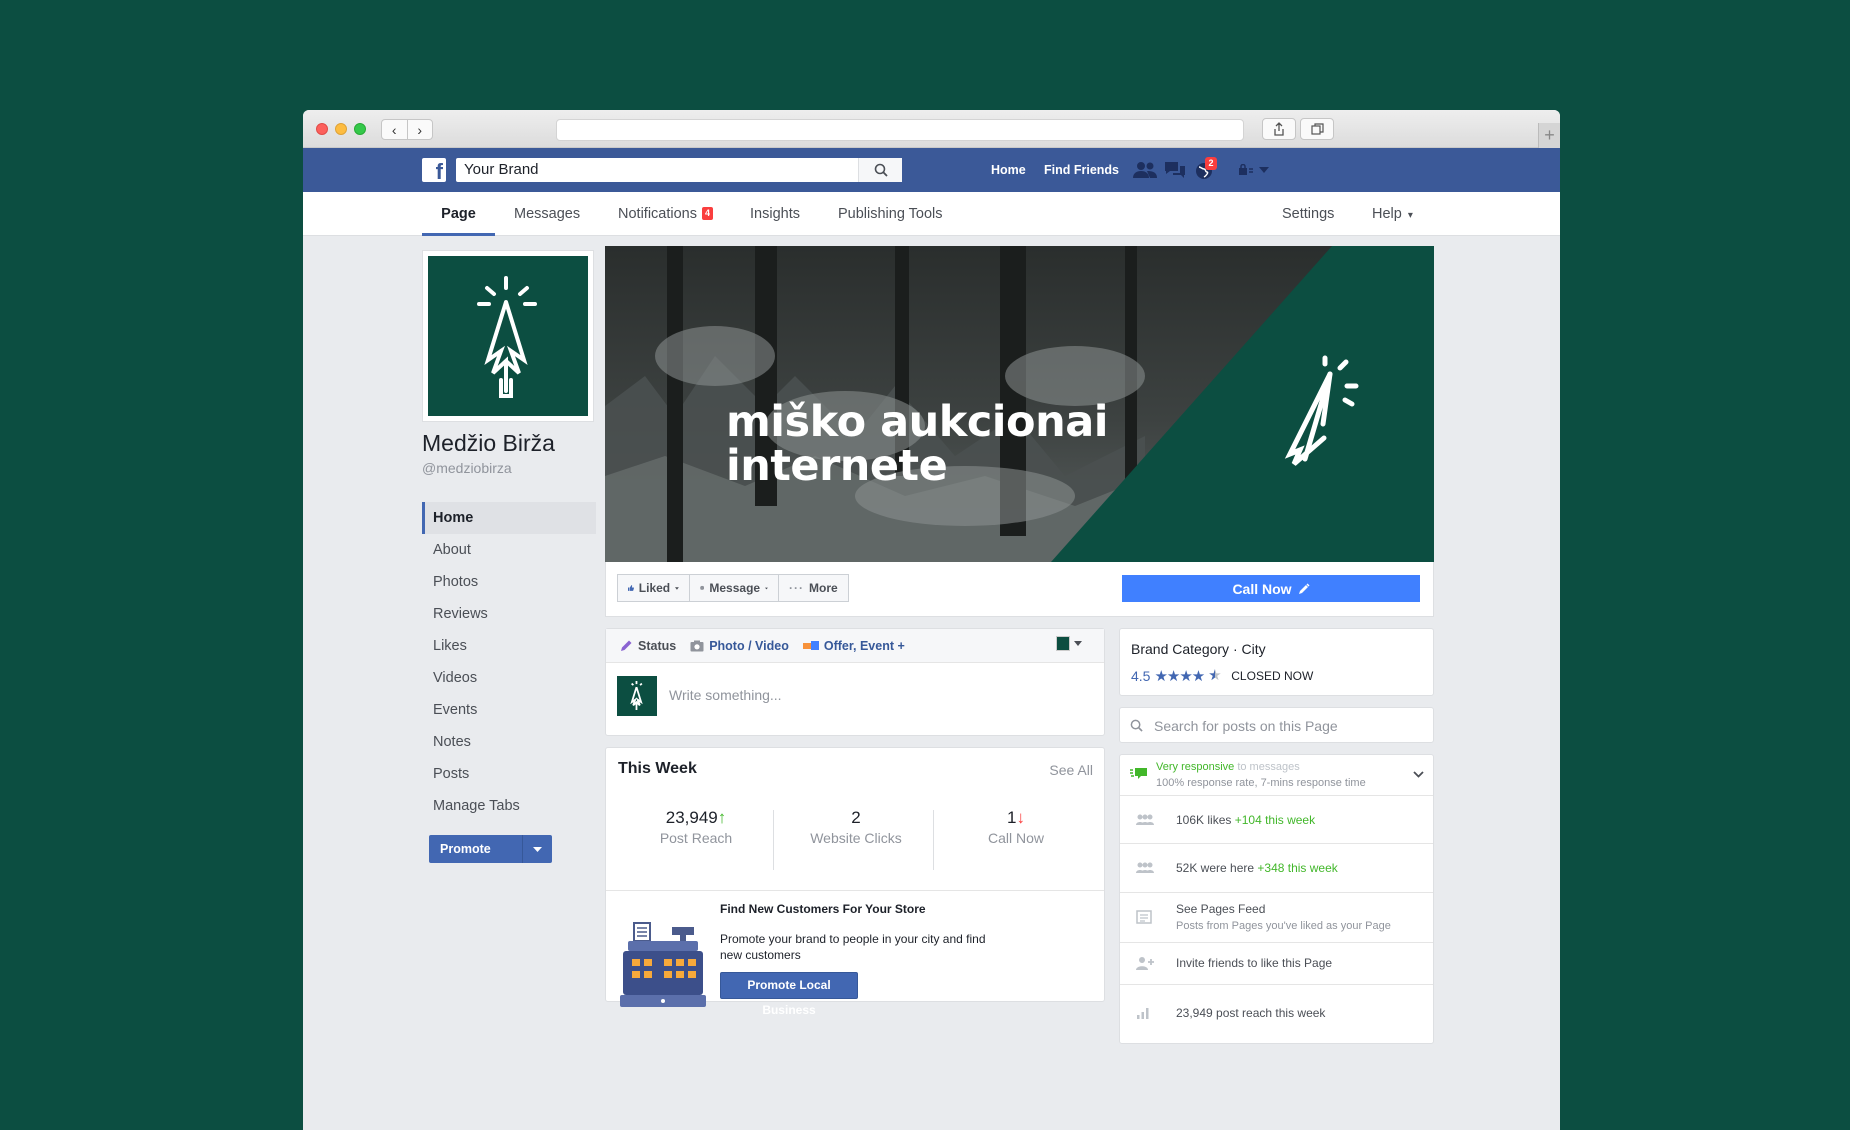 The image size is (1850, 1130). Describe the element at coordinates (509, 774) in the screenshot. I see `left-nav-posts: Posts` at that location.